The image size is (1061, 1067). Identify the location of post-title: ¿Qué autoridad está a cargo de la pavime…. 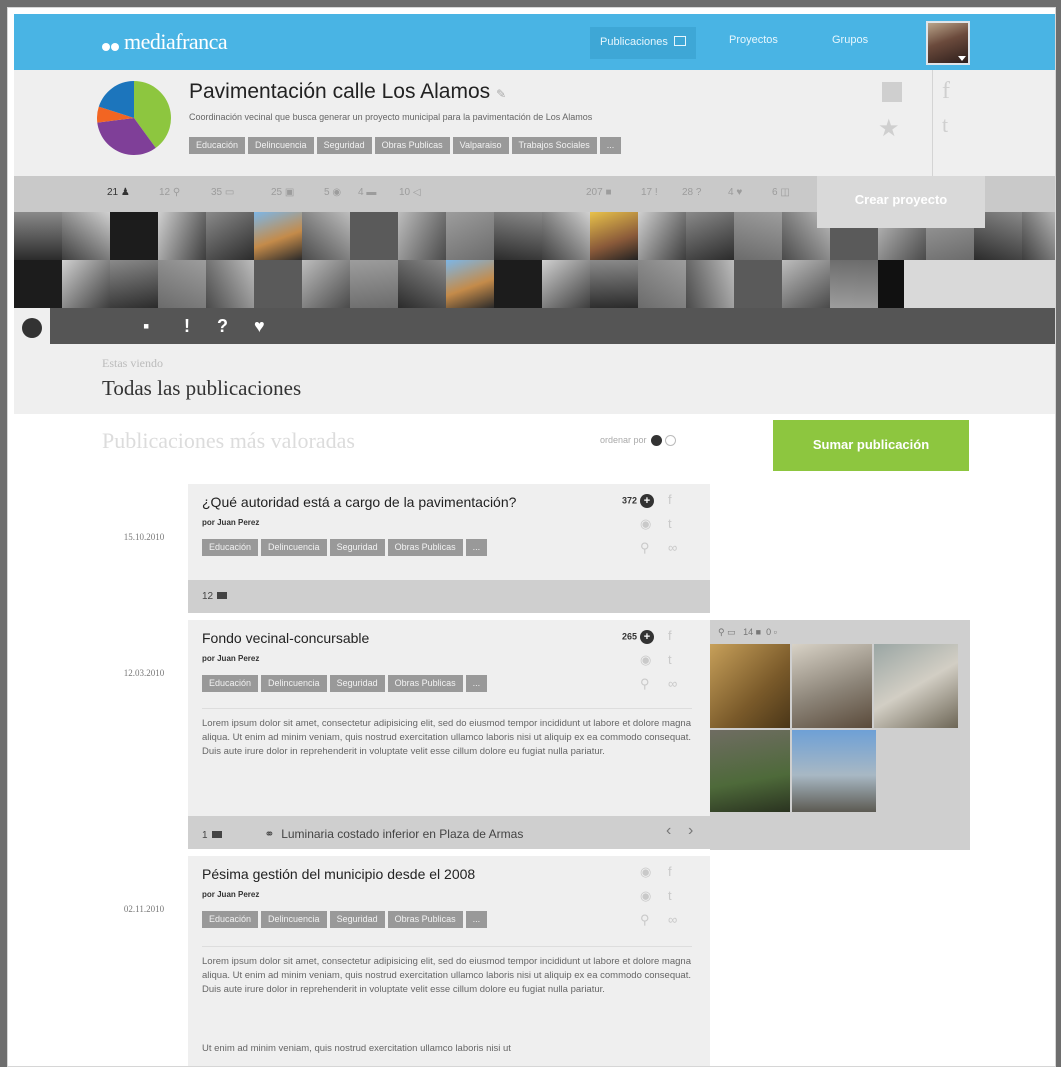
(359, 502).